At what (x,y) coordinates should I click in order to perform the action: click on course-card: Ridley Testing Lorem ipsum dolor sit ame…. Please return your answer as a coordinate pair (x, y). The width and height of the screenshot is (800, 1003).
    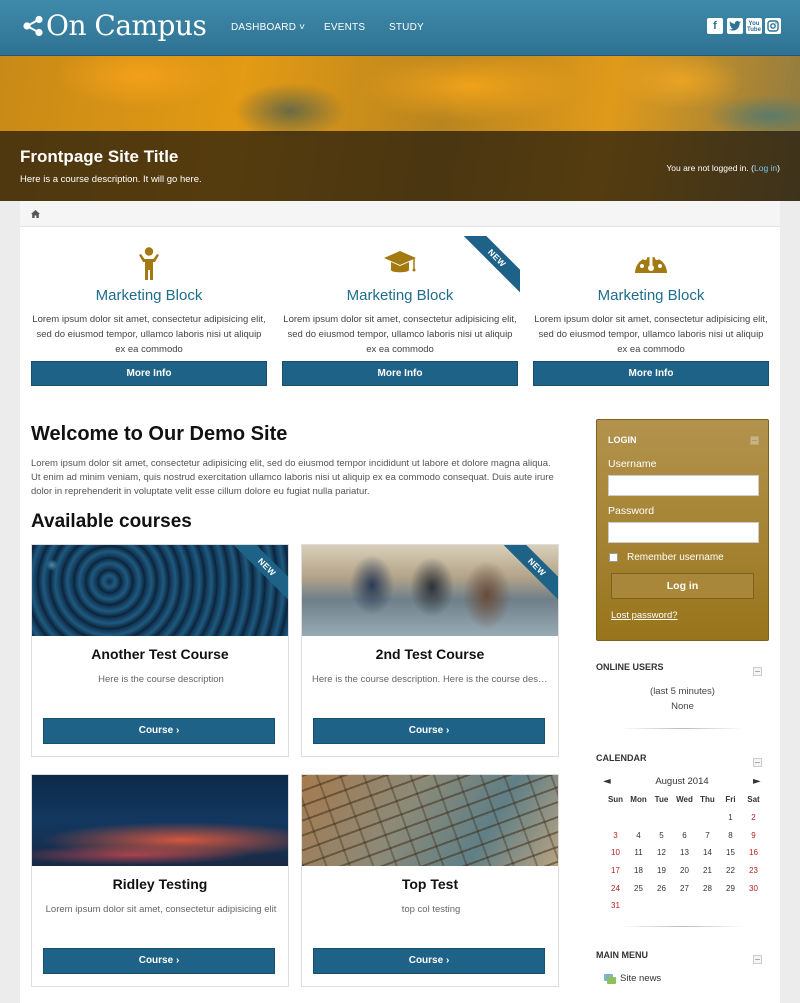
    Looking at the image, I should click on (160, 880).